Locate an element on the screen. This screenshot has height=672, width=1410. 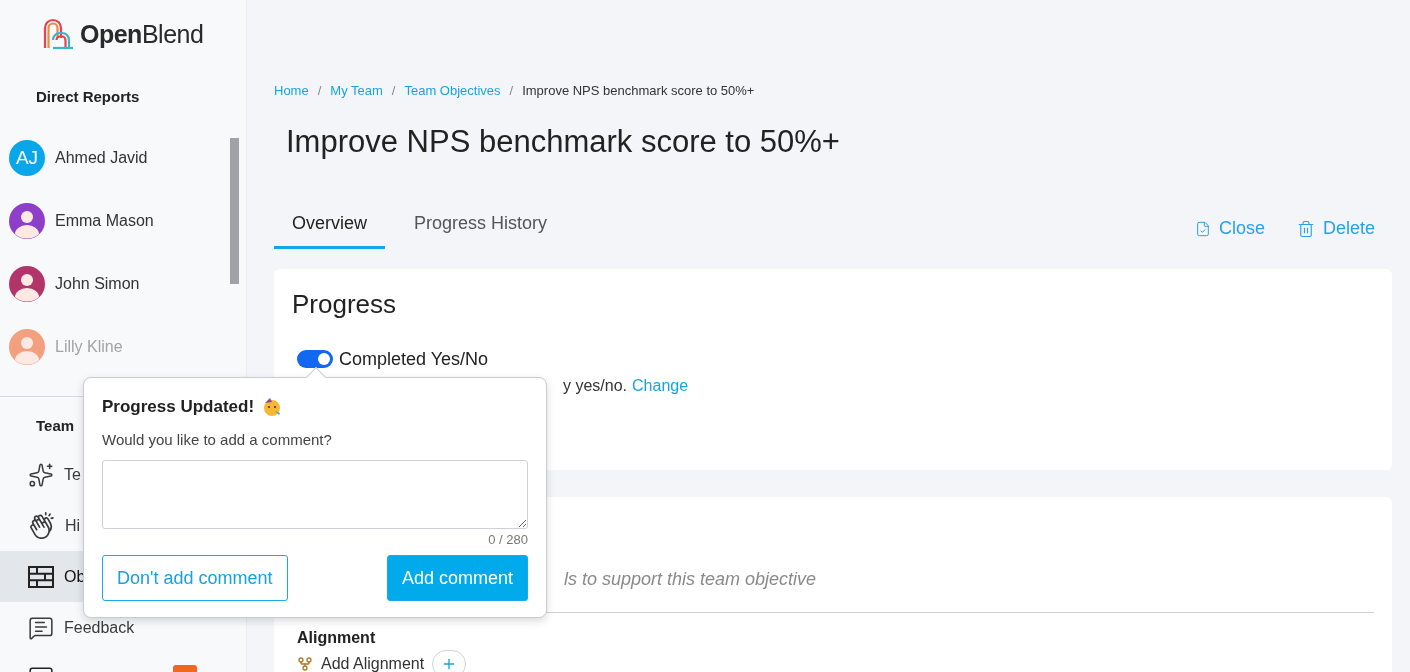
direct-report-name: Lilly Kline is located at coordinates (89, 346).